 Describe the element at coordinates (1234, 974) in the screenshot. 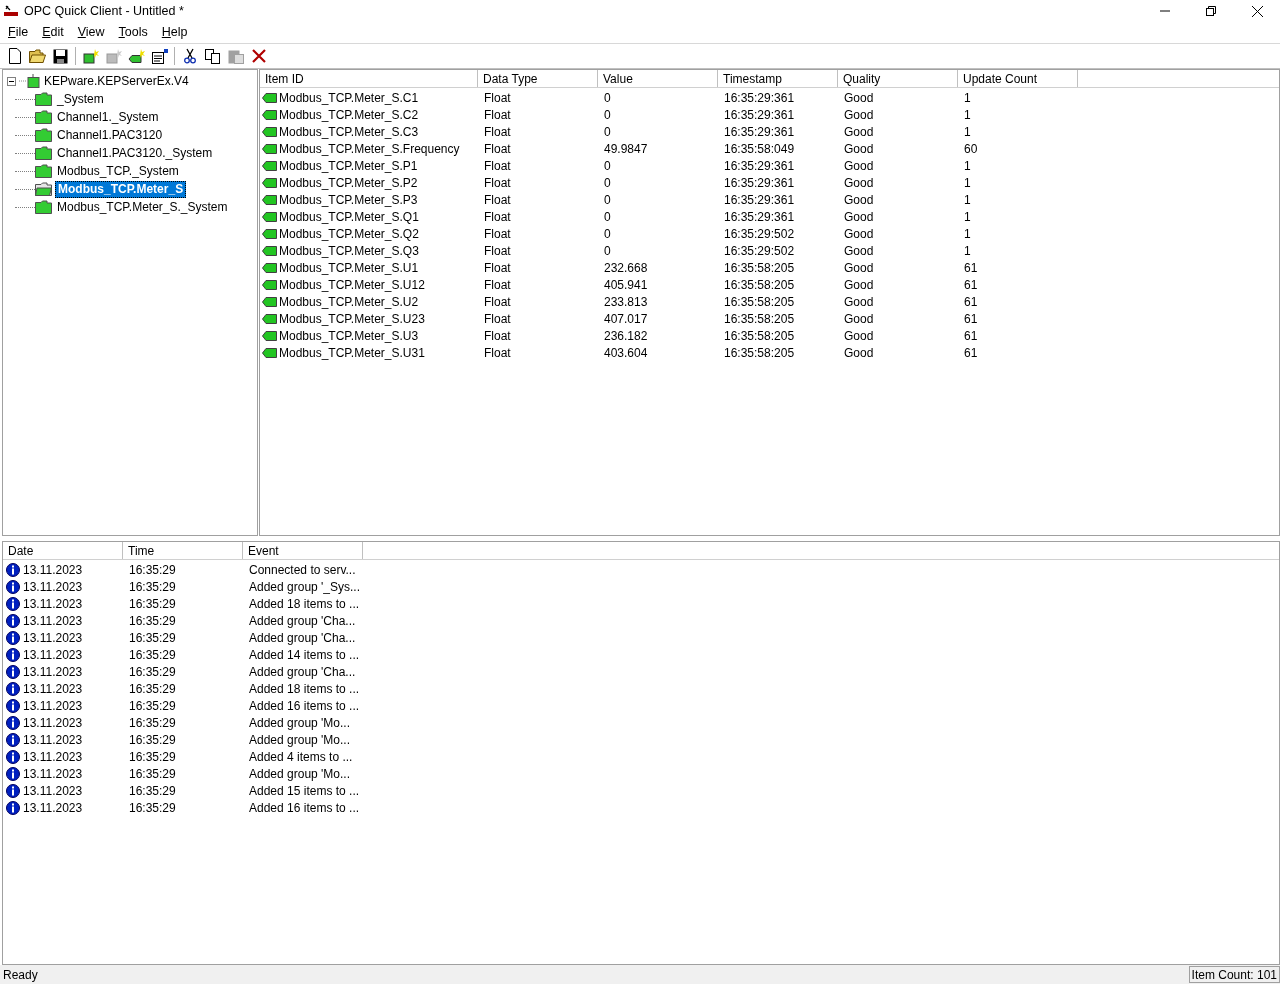

I see `item-count: Item Count: 101` at that location.